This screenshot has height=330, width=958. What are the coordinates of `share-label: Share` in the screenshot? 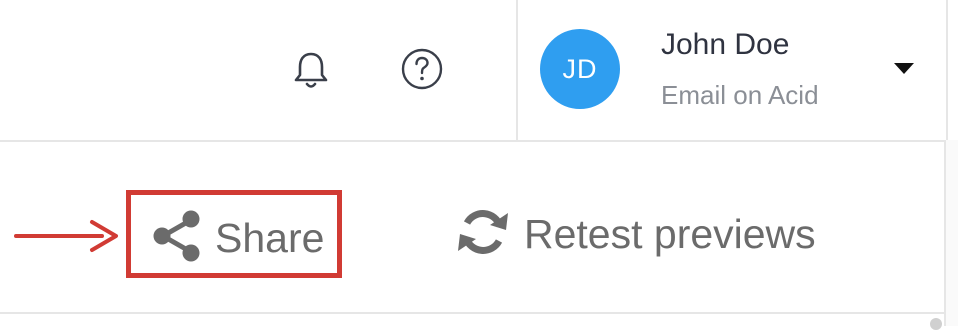 It's located at (270, 238).